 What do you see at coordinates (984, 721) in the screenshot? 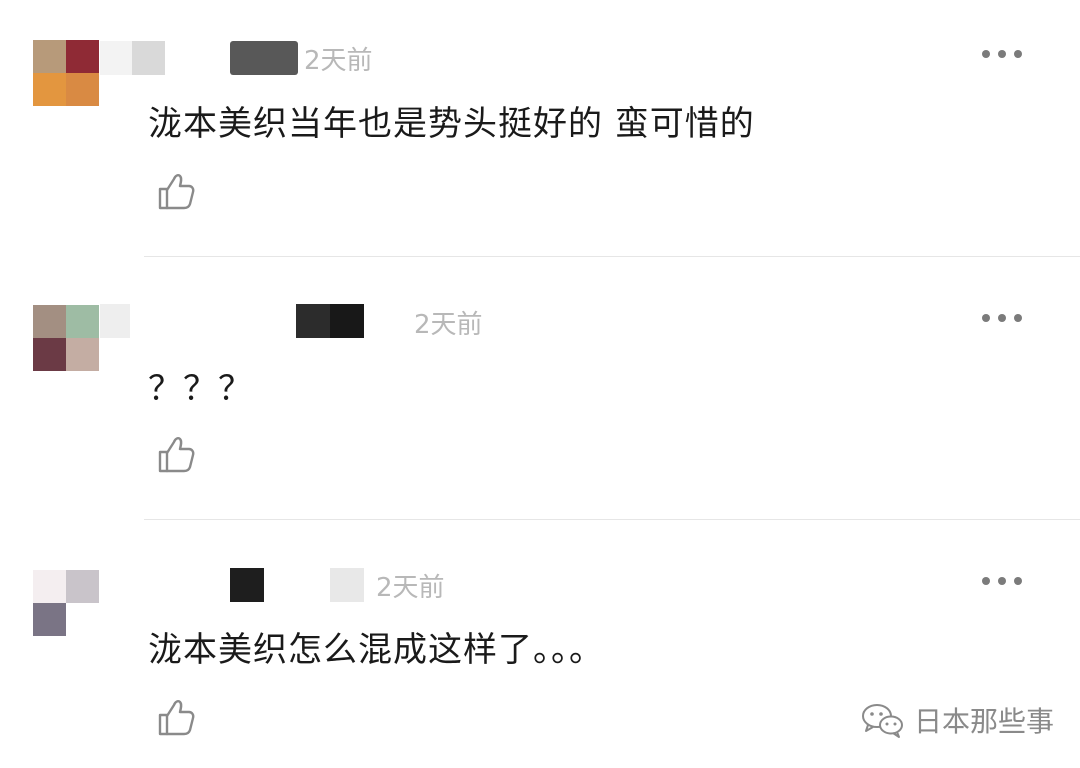
I see `watermark-text: 日本那些事` at bounding box center [984, 721].